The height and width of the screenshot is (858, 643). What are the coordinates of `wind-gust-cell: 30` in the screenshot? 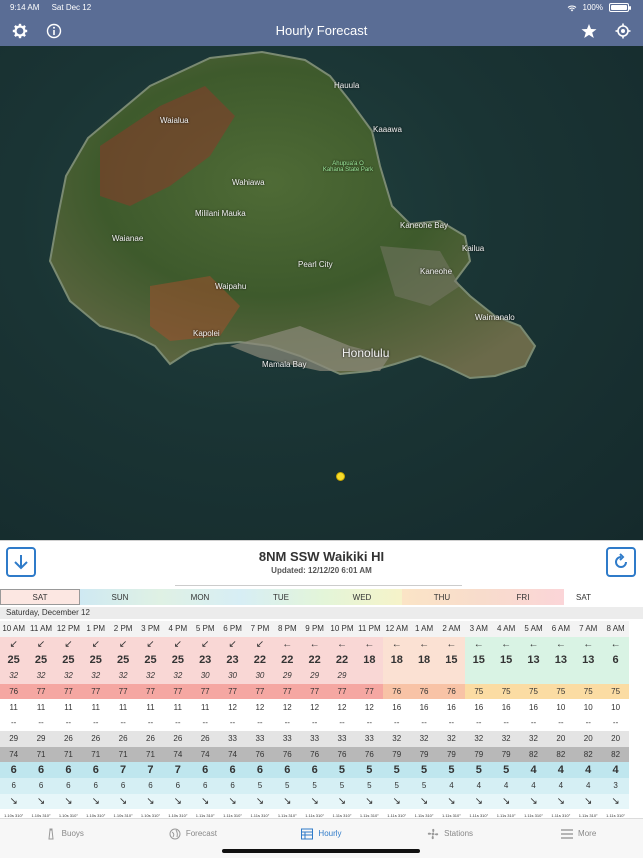 It's located at (232, 676).